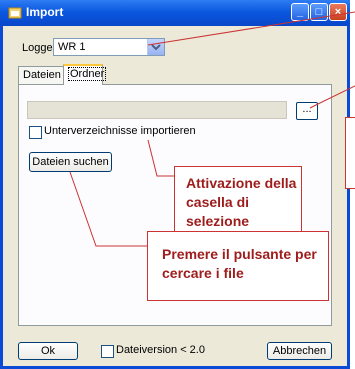 Image resolution: width=355 pixels, height=369 pixels. What do you see at coordinates (15, 13) in the screenshot?
I see `app-icon` at bounding box center [15, 13].